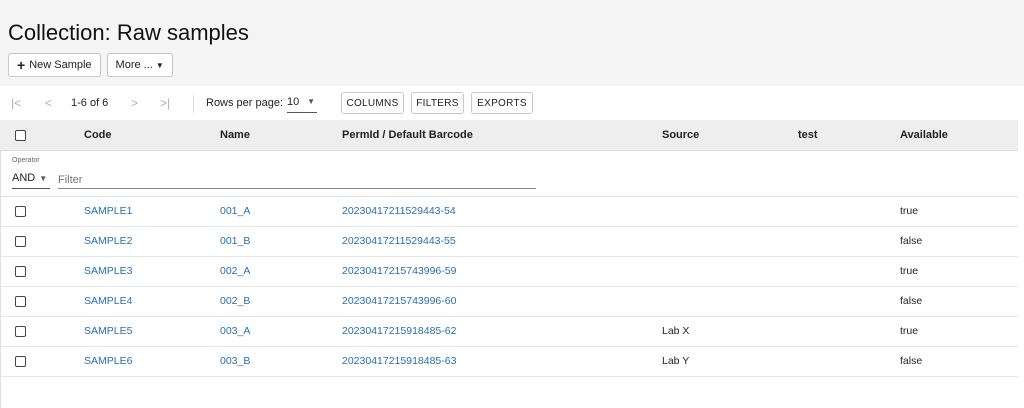 The width and height of the screenshot is (1024, 408). What do you see at coordinates (108, 301) in the screenshot?
I see `code-link: SAMPLE4` at bounding box center [108, 301].